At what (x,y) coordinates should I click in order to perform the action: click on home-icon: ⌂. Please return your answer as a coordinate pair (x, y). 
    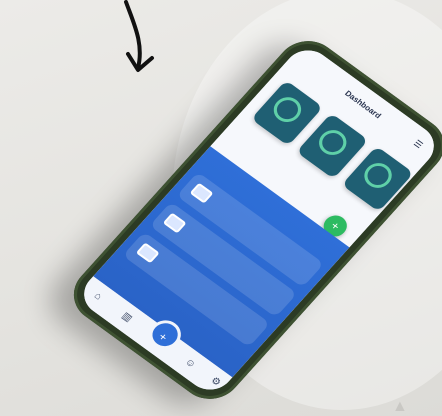
    Looking at the image, I should click on (98, 297).